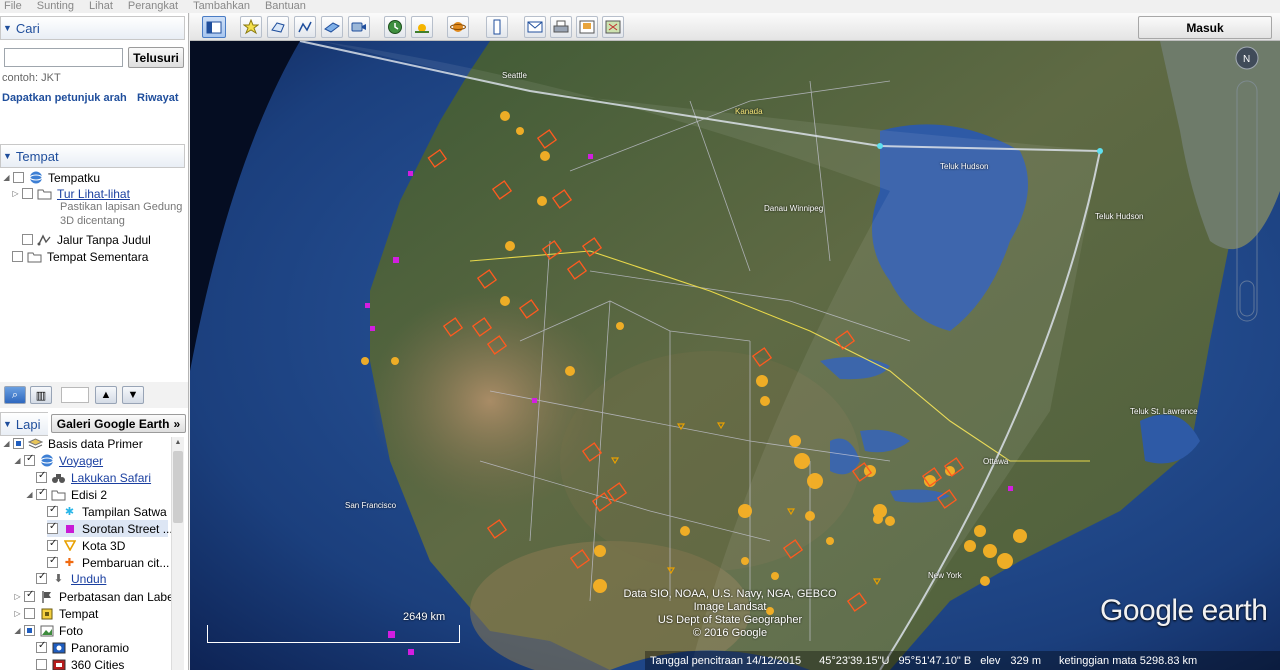  I want to click on search-places-icon: ⌕, so click(15, 395).